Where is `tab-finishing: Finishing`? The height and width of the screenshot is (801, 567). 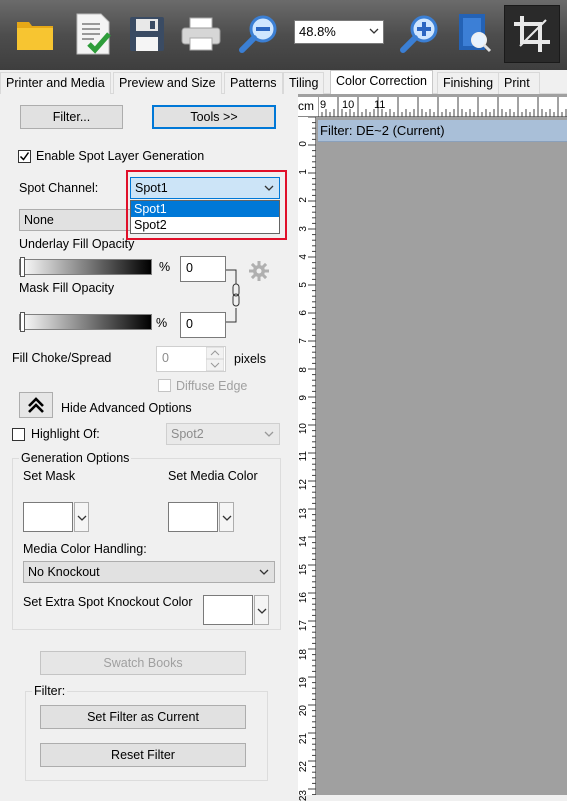 tab-finishing: Finishing is located at coordinates (468, 83).